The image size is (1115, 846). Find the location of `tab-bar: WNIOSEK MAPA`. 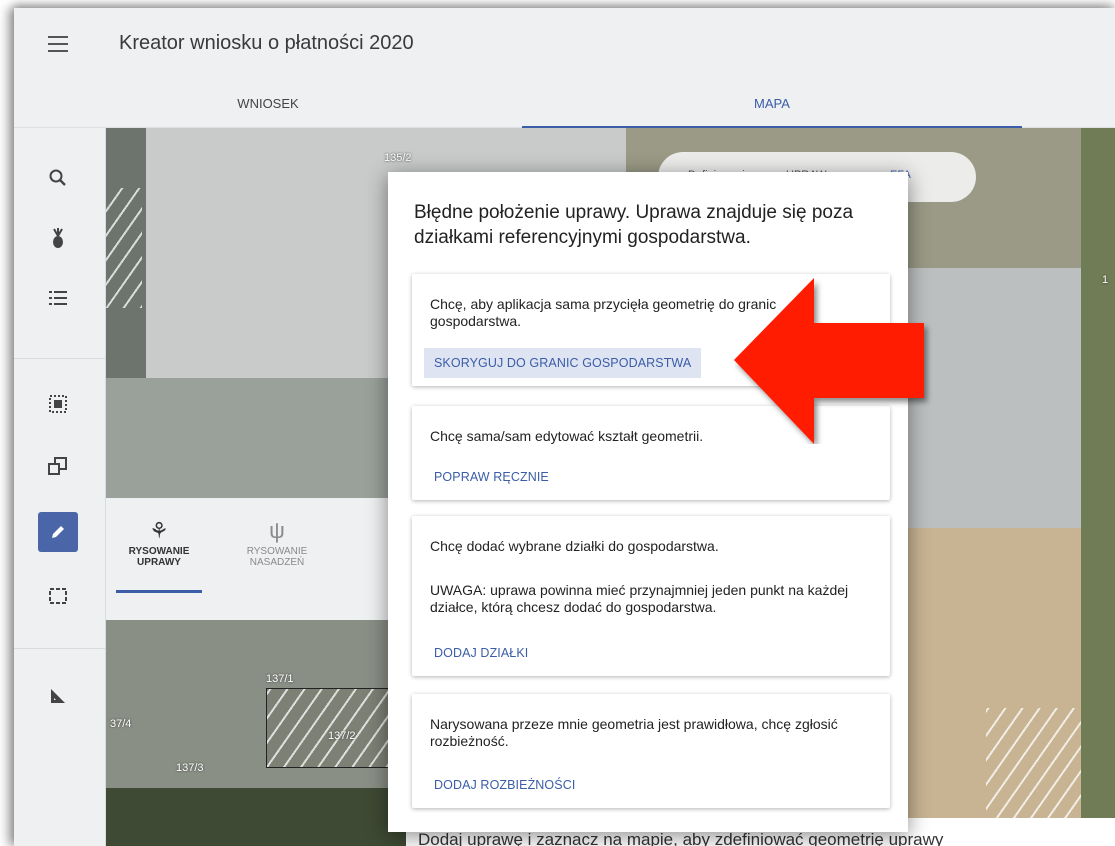

tab-bar: WNIOSEK MAPA is located at coordinates (564, 104).